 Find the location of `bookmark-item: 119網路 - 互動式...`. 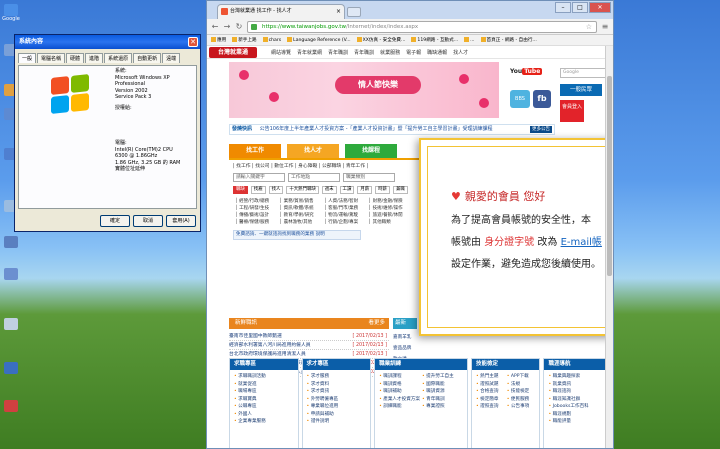

bookmark-item: 119網路 - 互動式... is located at coordinates (434, 40).